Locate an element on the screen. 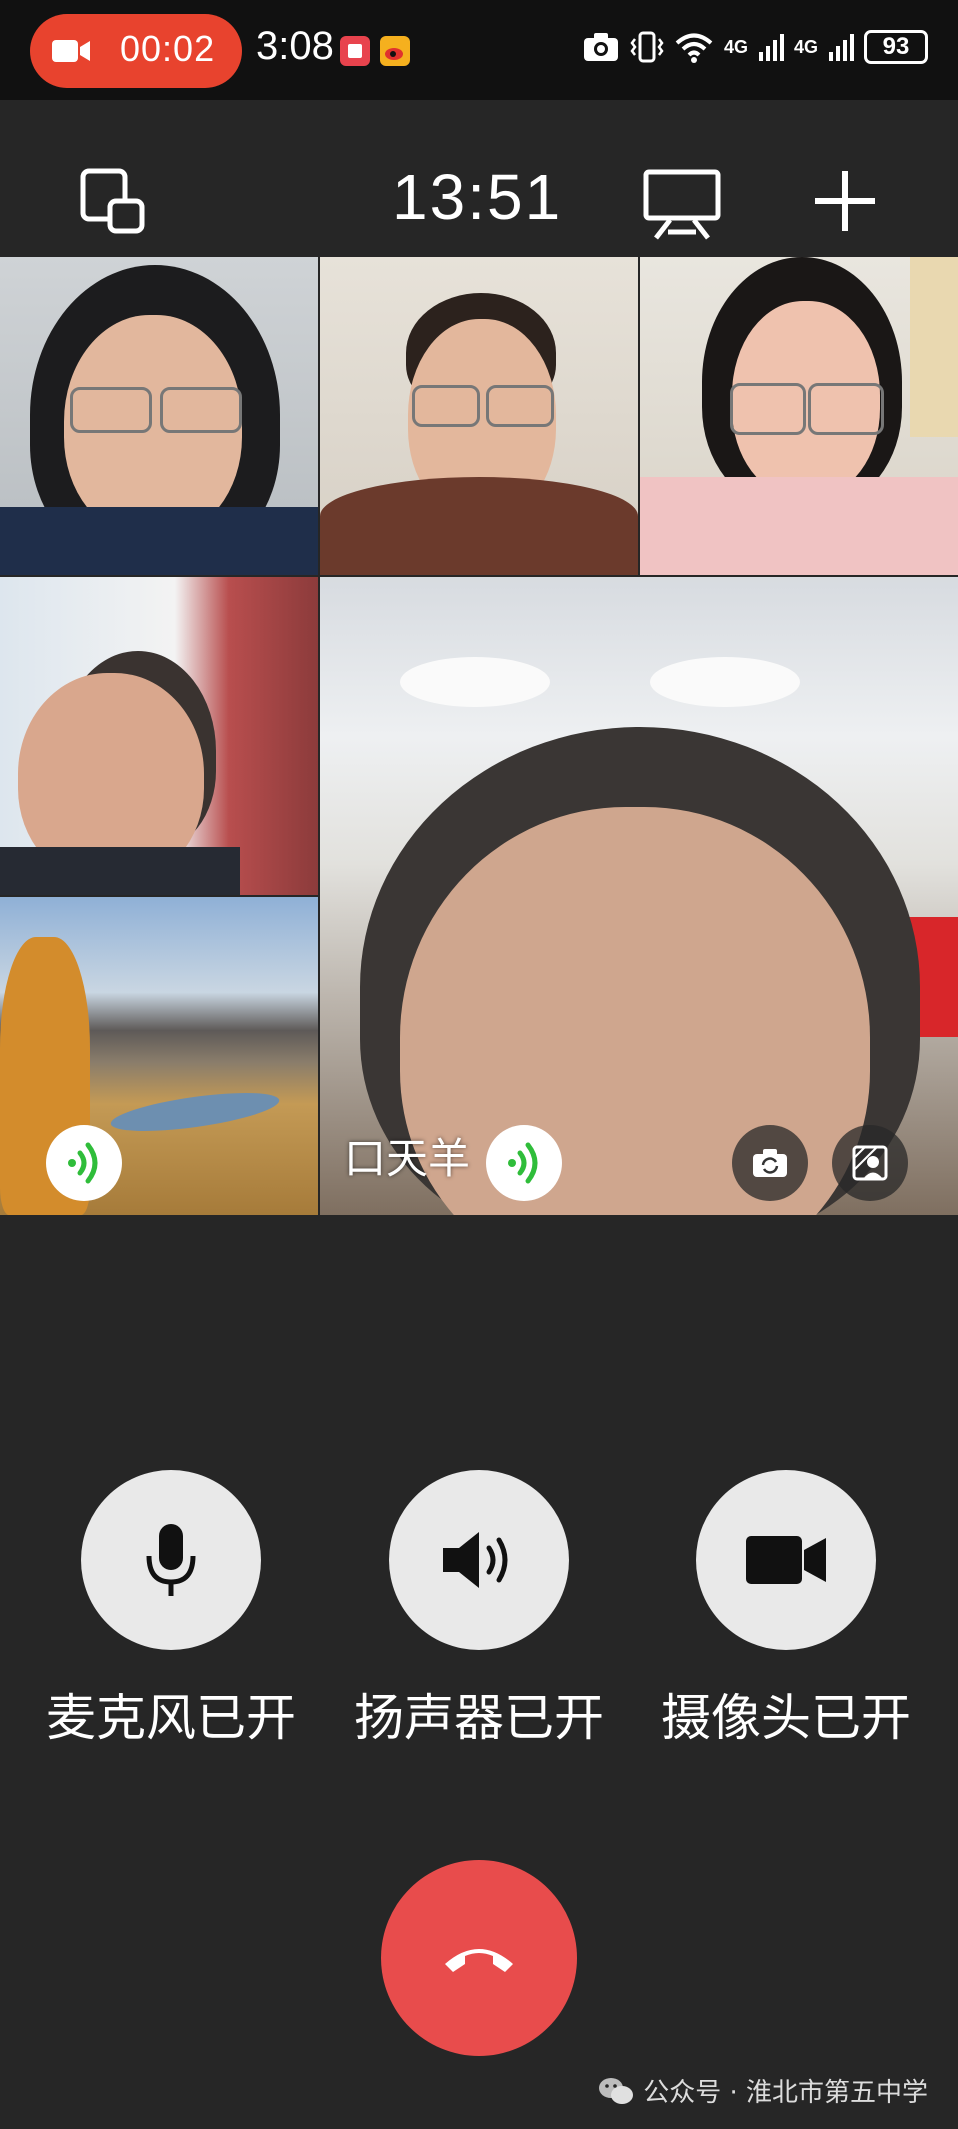 This screenshot has height=2129, width=958. screen-recording-indicator: 00:02 is located at coordinates (136, 51).